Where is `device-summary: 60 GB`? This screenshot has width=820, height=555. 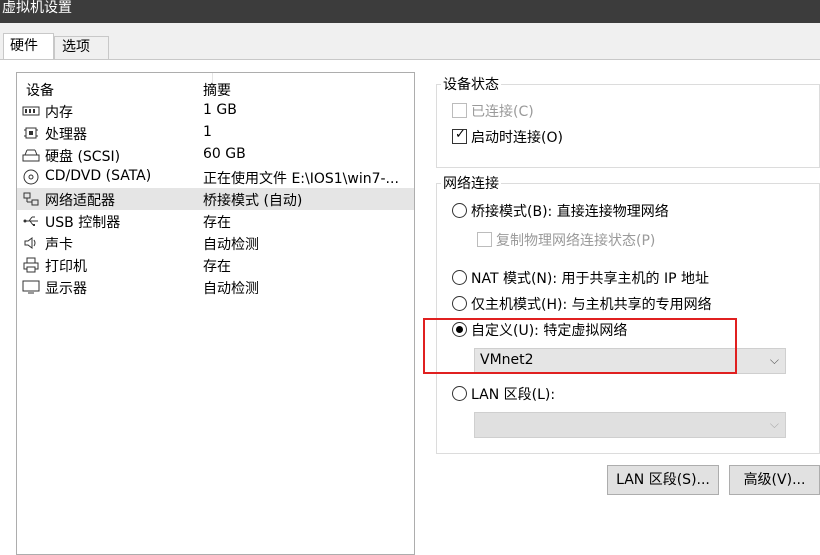 device-summary: 60 GB is located at coordinates (224, 154).